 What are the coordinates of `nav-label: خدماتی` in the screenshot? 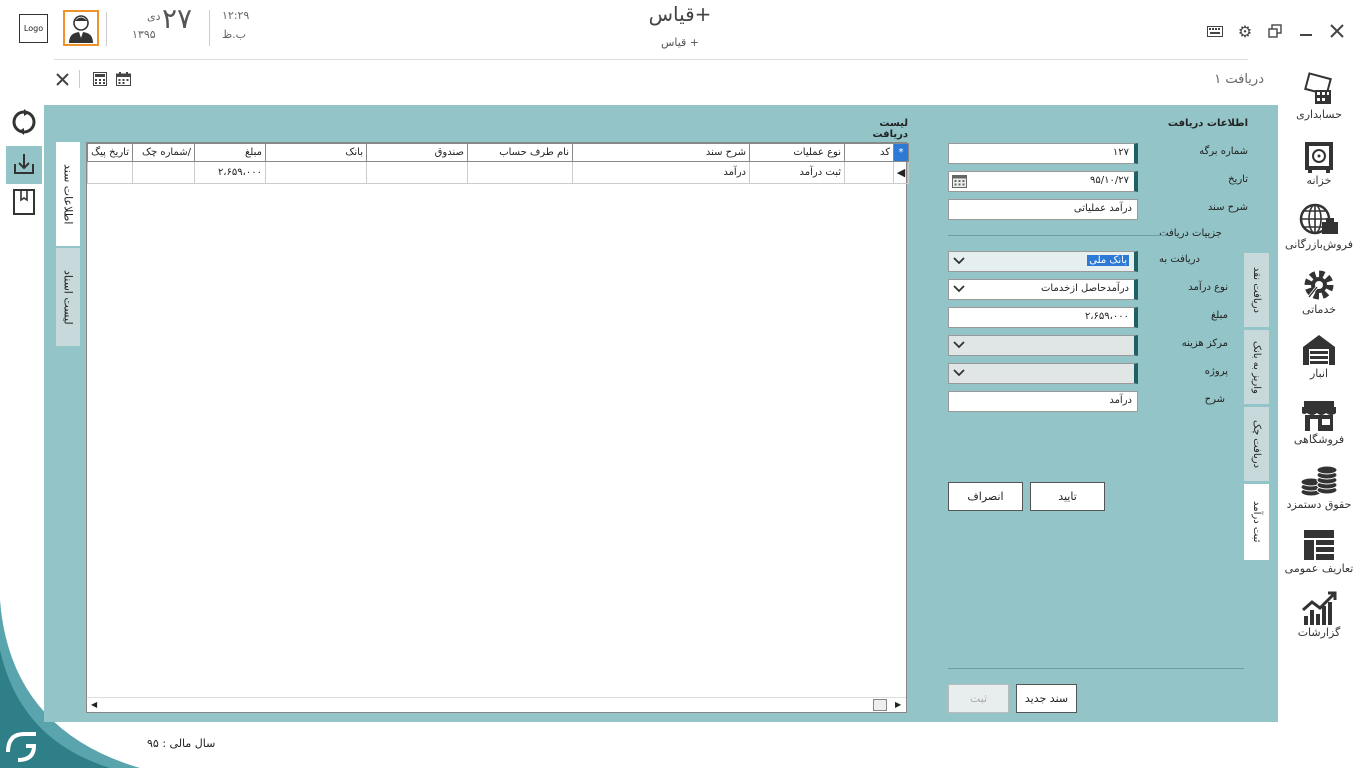 It's located at (1319, 309).